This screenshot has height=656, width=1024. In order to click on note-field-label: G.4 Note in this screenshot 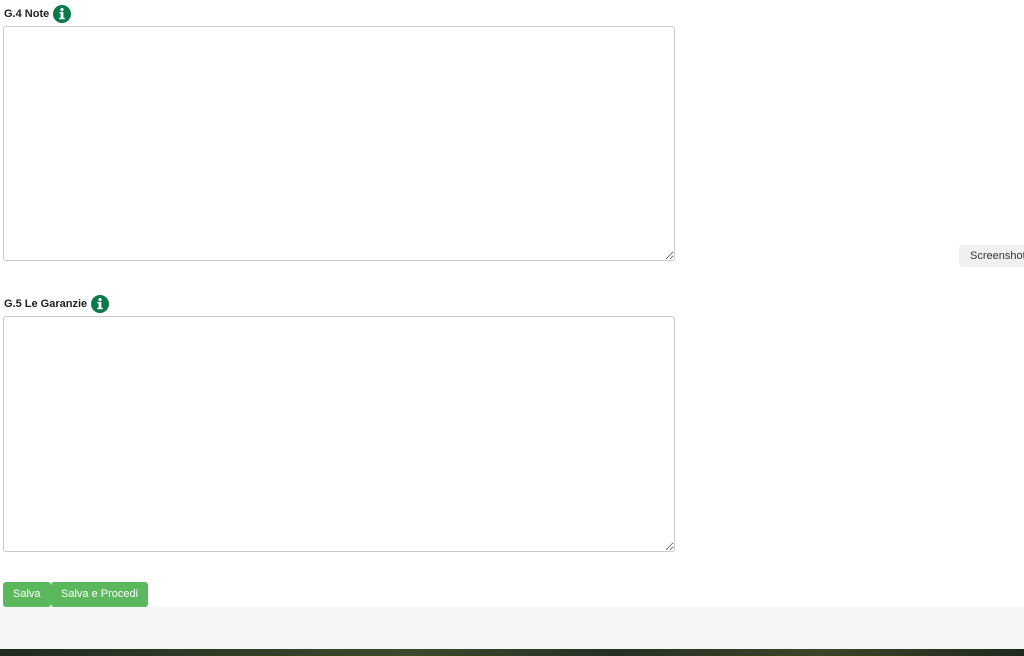, I will do `click(38, 14)`.